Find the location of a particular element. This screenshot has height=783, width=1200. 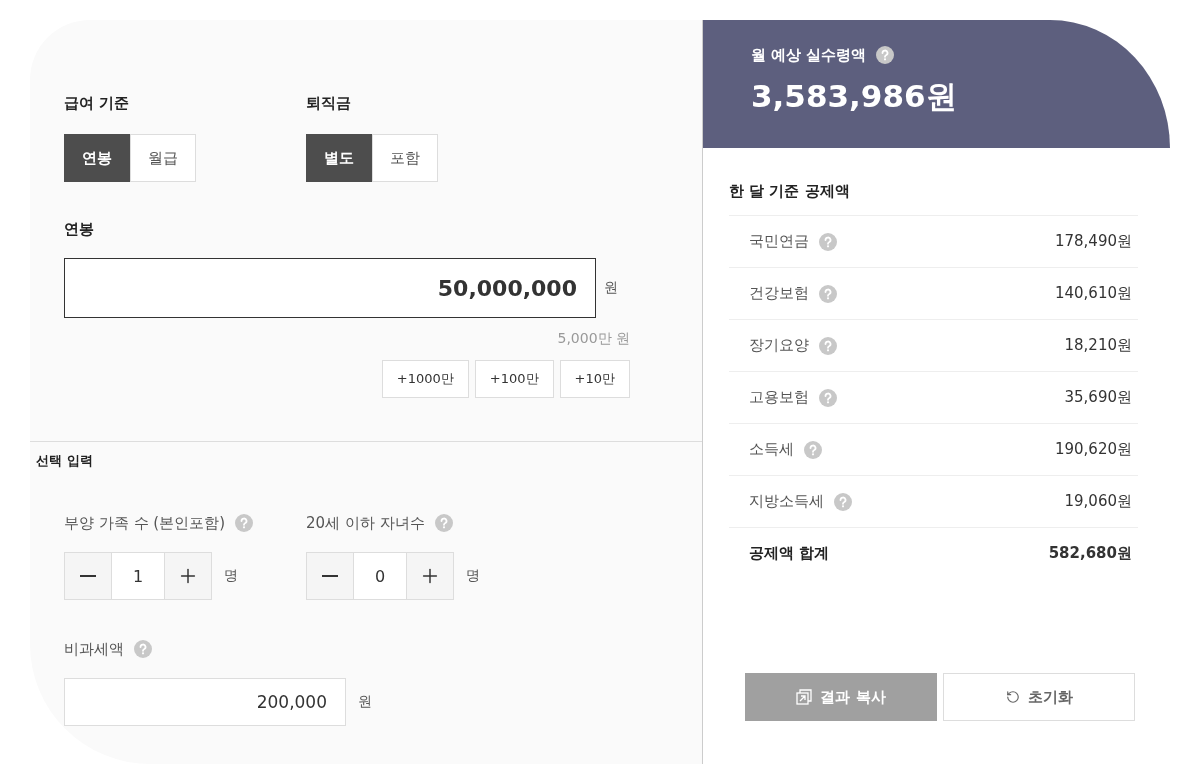

total-value: 582,680원 is located at coordinates (1090, 553).